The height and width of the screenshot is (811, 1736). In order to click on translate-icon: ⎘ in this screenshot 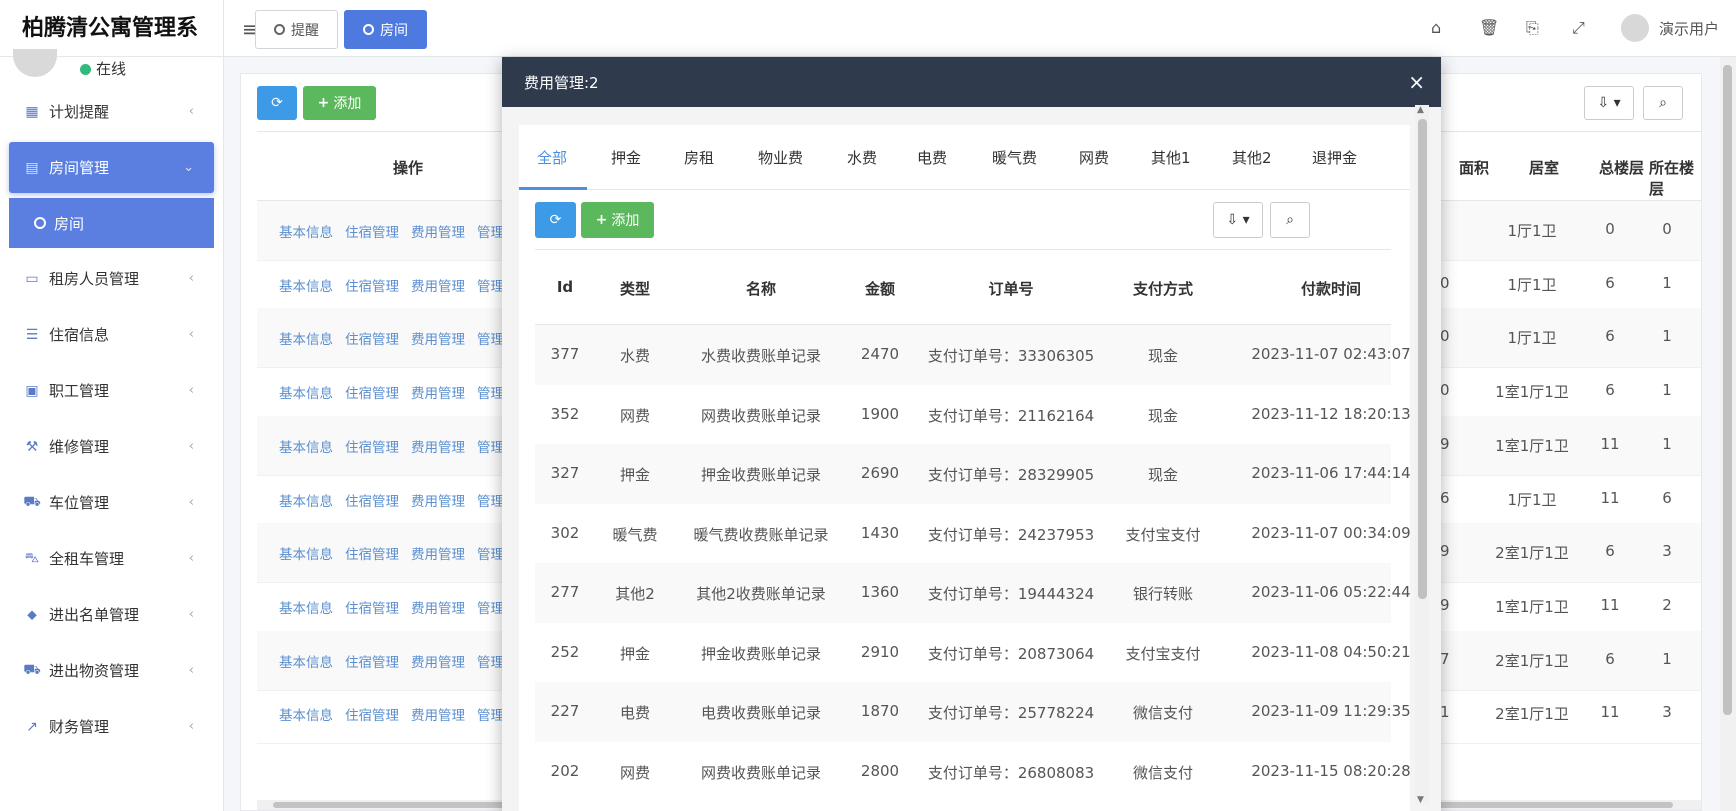, I will do `click(1532, 28)`.